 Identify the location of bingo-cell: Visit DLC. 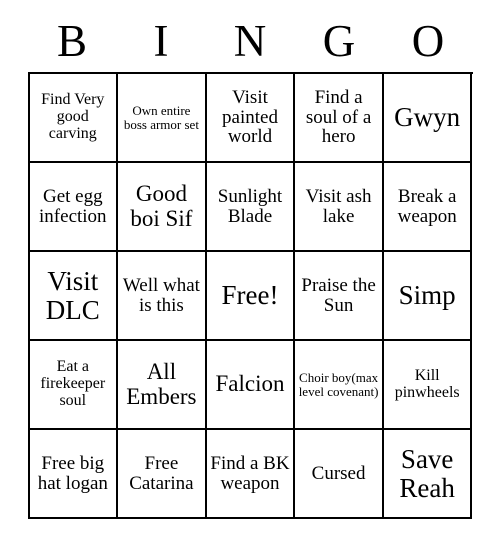
(74, 296).